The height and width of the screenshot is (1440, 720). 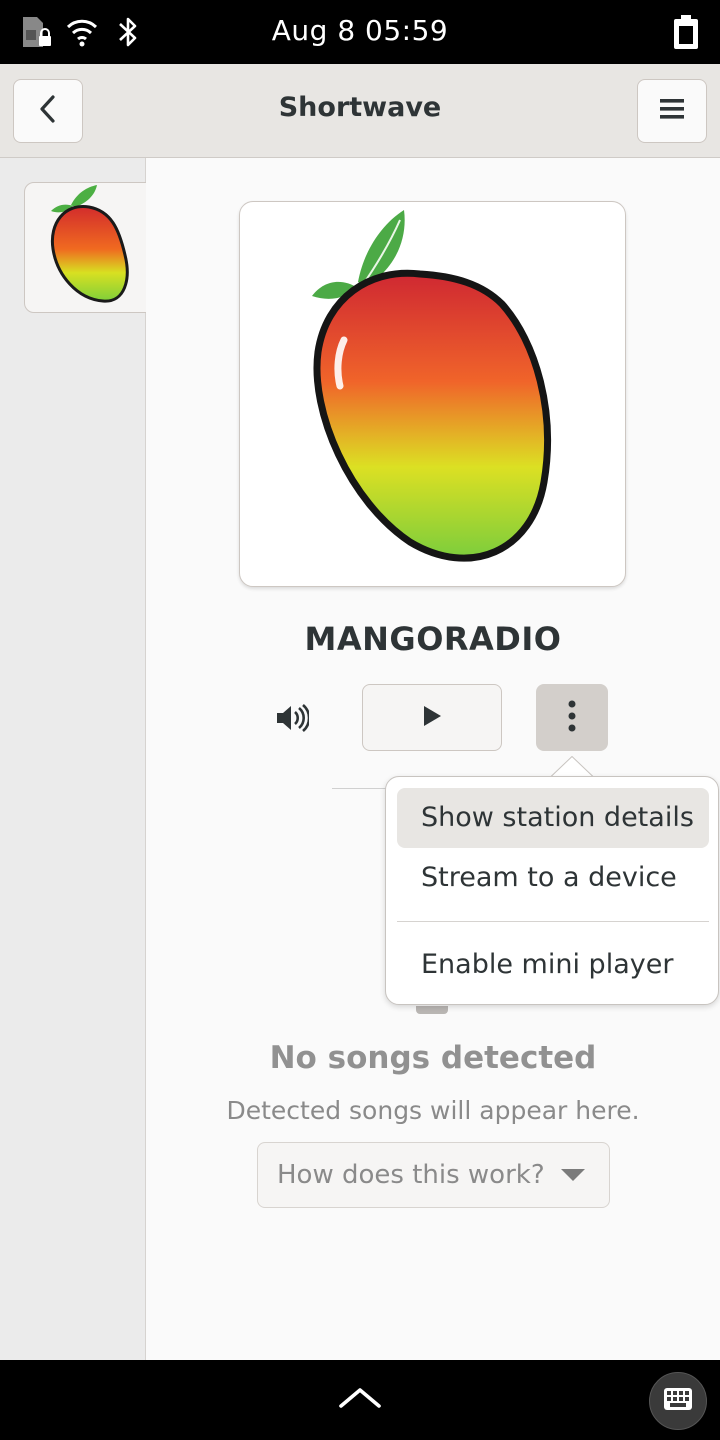 I want to click on mango-logo-image, so click(x=433, y=397).